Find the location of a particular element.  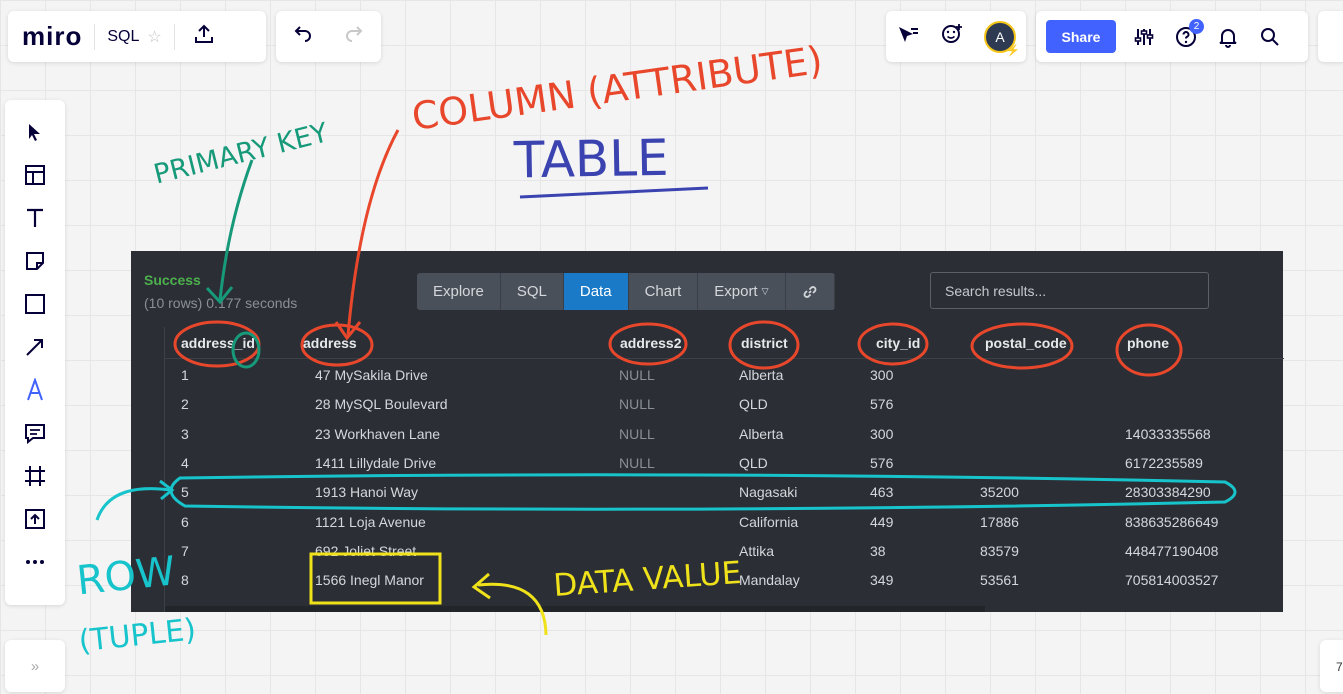

help-badge: 2 is located at coordinates (1196, 26).